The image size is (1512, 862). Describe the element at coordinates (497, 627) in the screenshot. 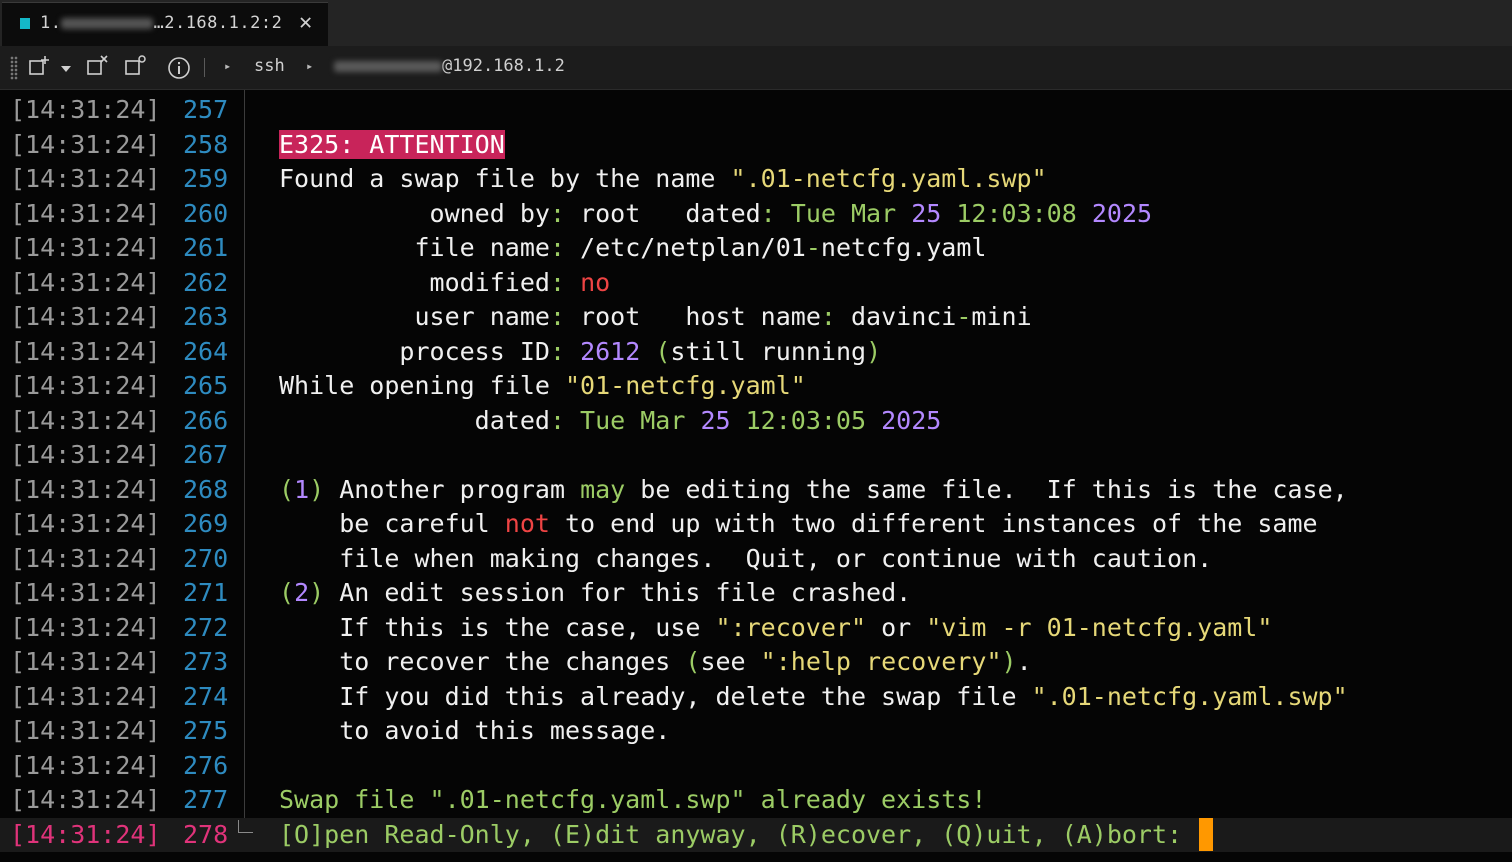

I see `text-segment: If this is the case, use` at that location.